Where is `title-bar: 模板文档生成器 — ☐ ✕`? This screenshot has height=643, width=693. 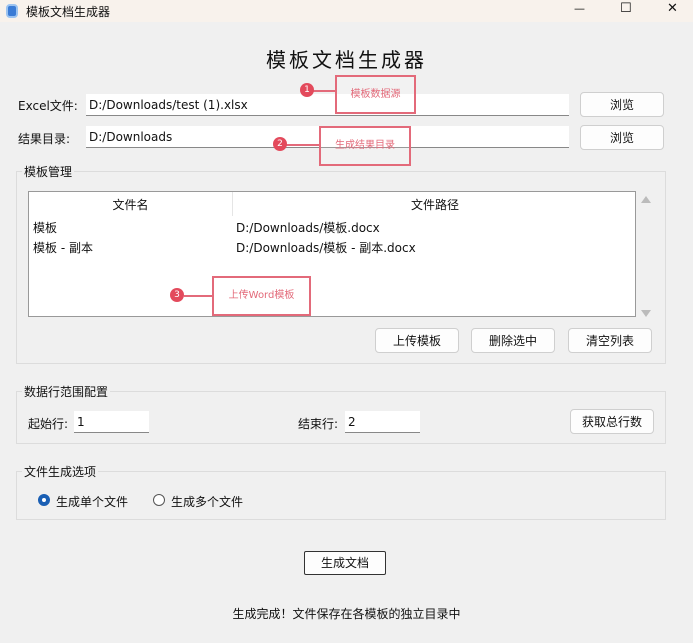
title-bar: 模板文档生成器 — ☐ ✕ is located at coordinates (346, 11).